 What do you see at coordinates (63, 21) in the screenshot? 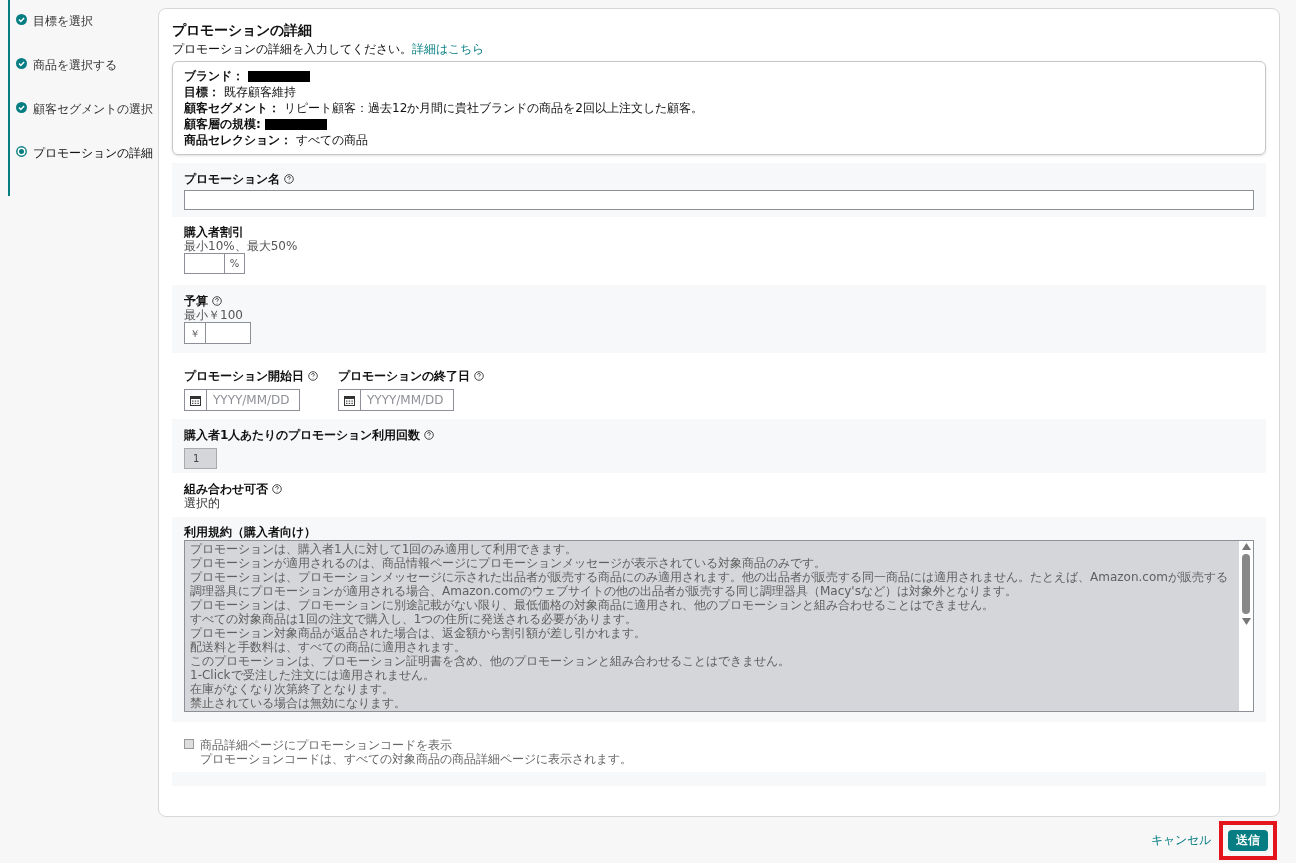
I see `step-label: 目標を選択` at bounding box center [63, 21].